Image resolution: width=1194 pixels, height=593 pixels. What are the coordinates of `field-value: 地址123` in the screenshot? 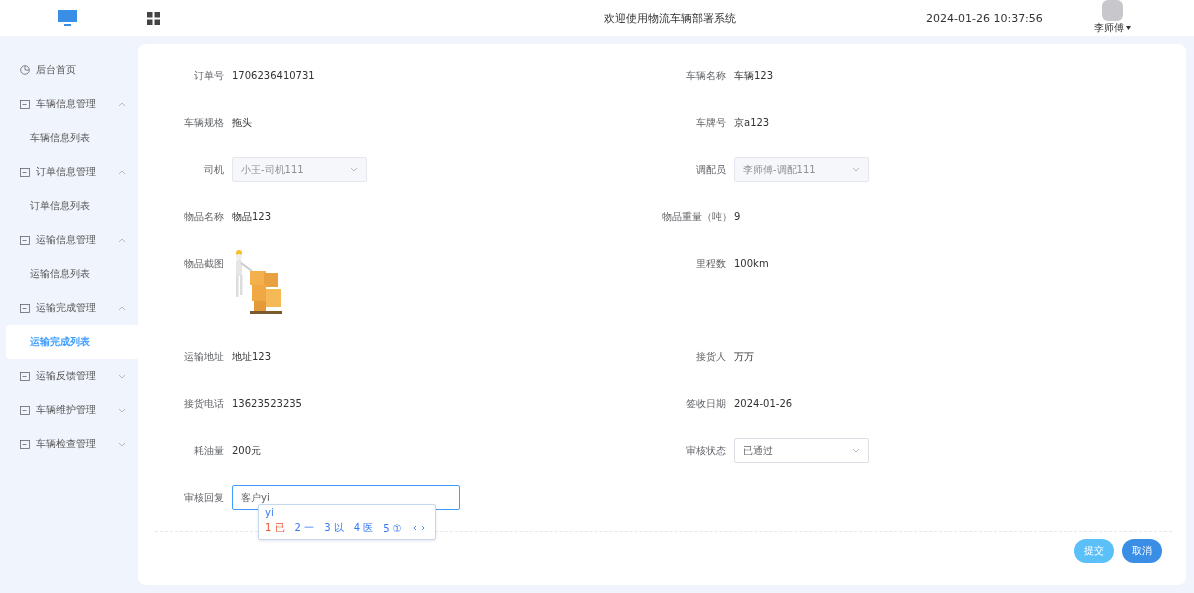 It's located at (252, 356).